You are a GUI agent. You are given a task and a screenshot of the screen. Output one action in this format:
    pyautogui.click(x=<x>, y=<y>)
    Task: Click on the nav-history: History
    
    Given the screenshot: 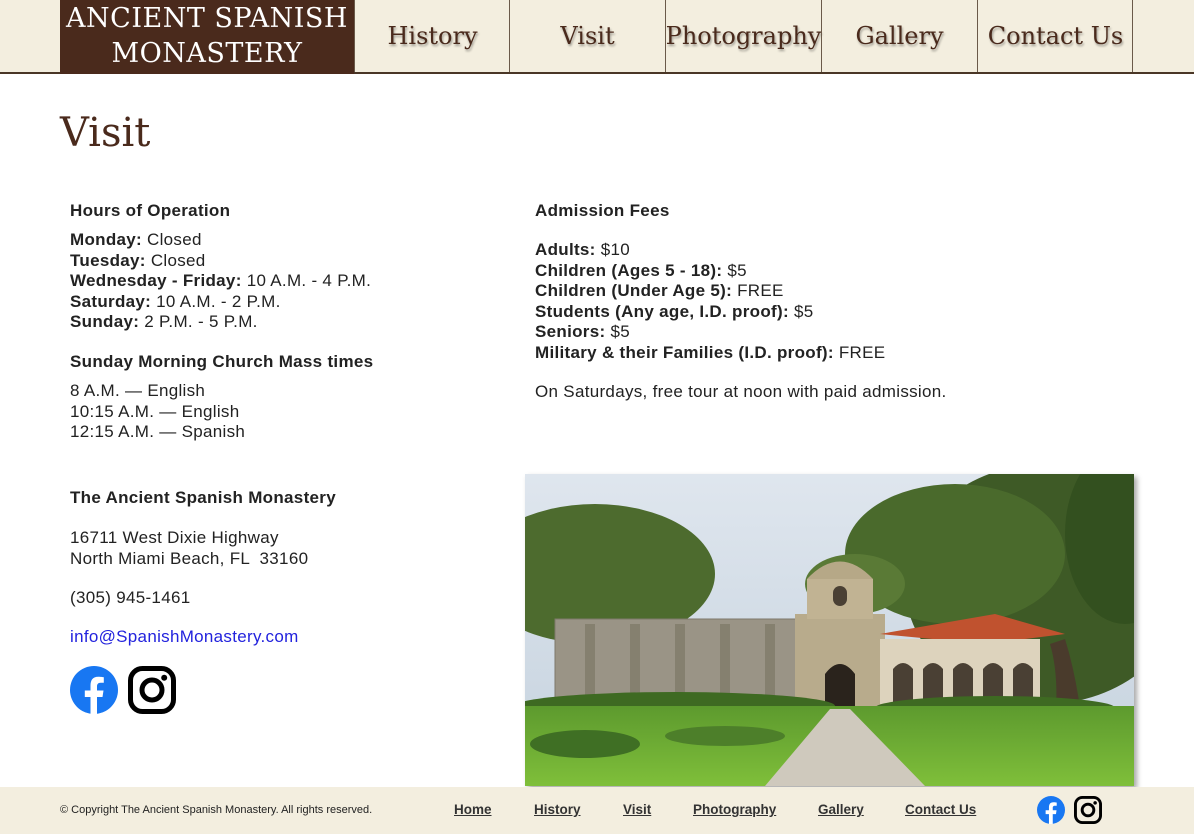 What is the action you would take?
    pyautogui.click(x=432, y=36)
    